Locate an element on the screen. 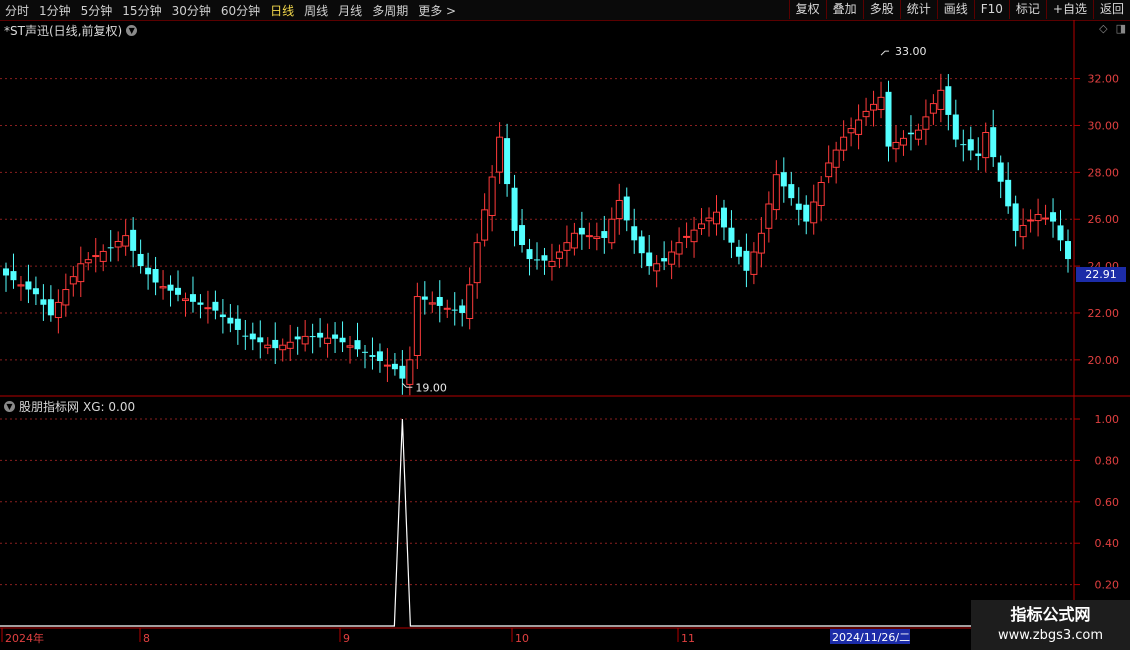 This screenshot has height=650, width=1130. toolbar-button: 标记 is located at coordinates (1027, 9).